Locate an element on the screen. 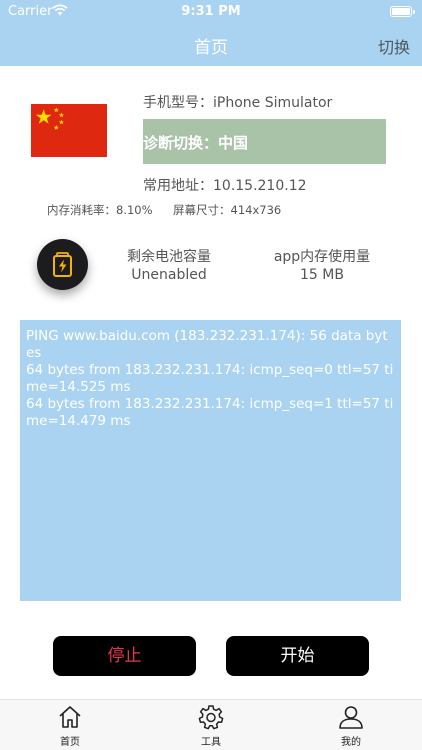 The height and width of the screenshot is (750, 422). battery-capacity-stat: 剩余电池容量 Unenabled is located at coordinates (169, 266).